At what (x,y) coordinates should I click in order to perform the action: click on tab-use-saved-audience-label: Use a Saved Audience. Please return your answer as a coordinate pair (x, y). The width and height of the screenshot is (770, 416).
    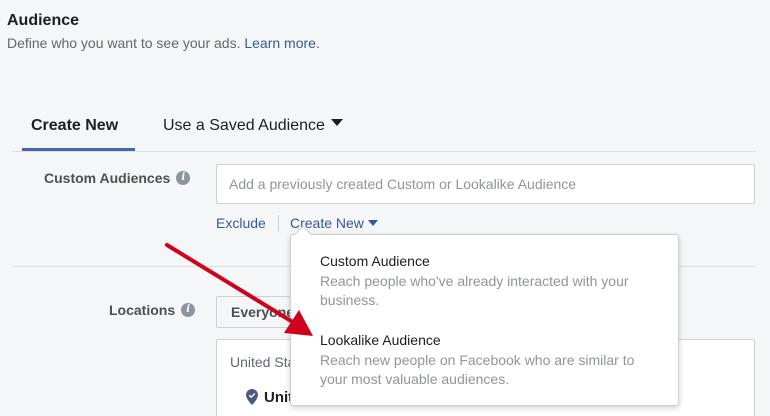
    Looking at the image, I should click on (244, 125).